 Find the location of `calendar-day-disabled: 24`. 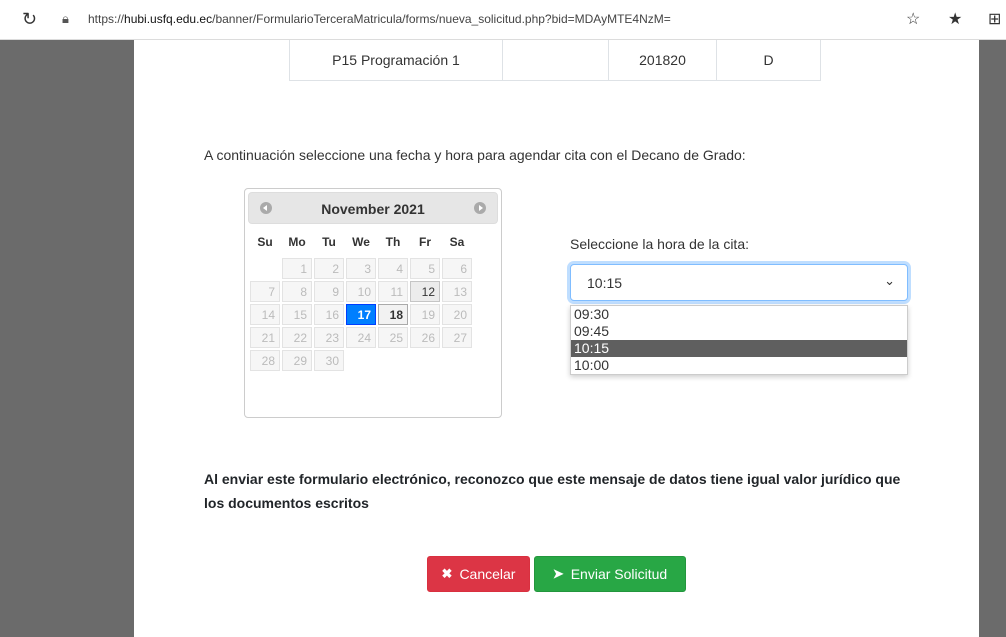

calendar-day-disabled: 24 is located at coordinates (361, 337).